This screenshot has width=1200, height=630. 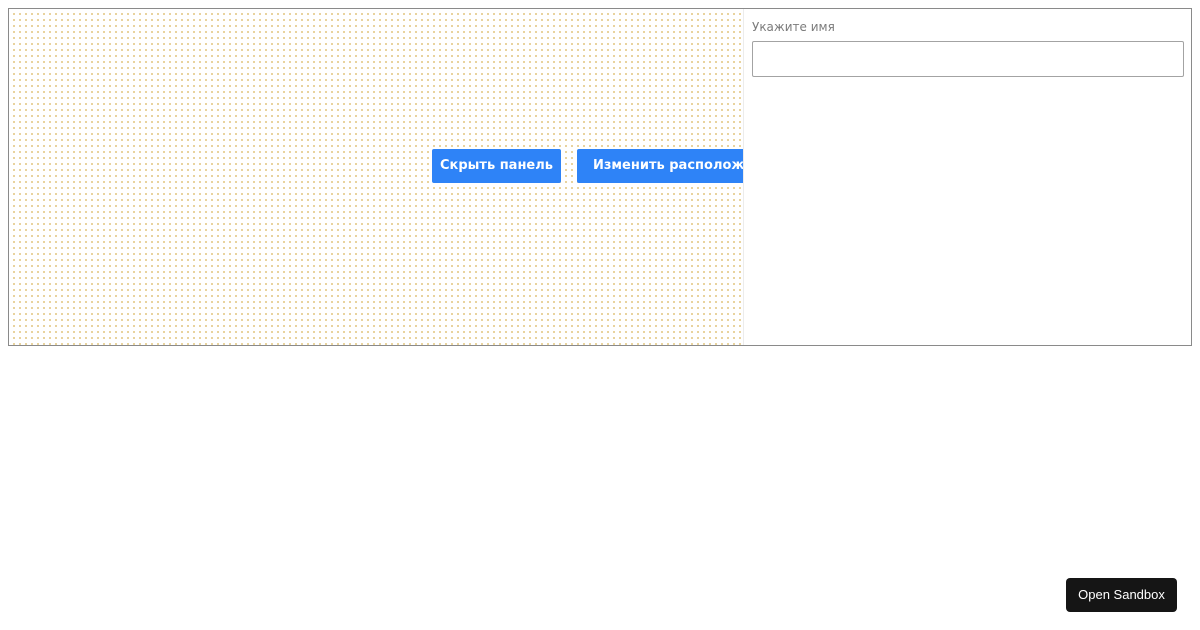 I want to click on change-layout-button: Изменить расположение, so click(x=660, y=166).